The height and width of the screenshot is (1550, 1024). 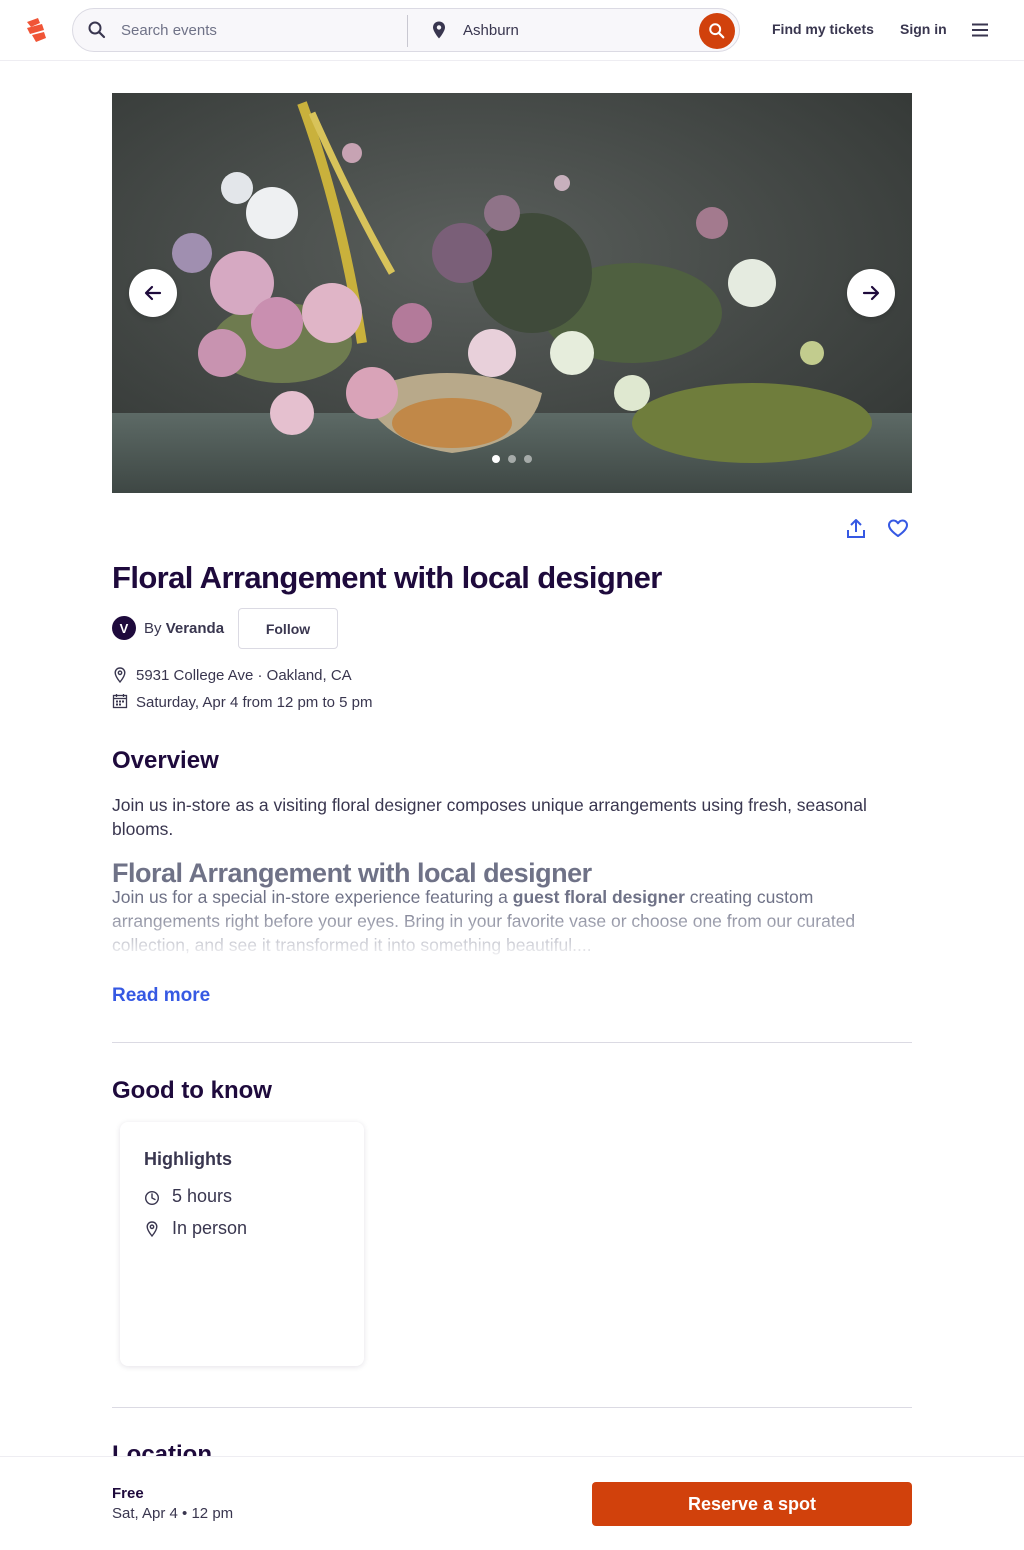 I want to click on good-to-know-heading: Good to know, so click(x=192, y=1090).